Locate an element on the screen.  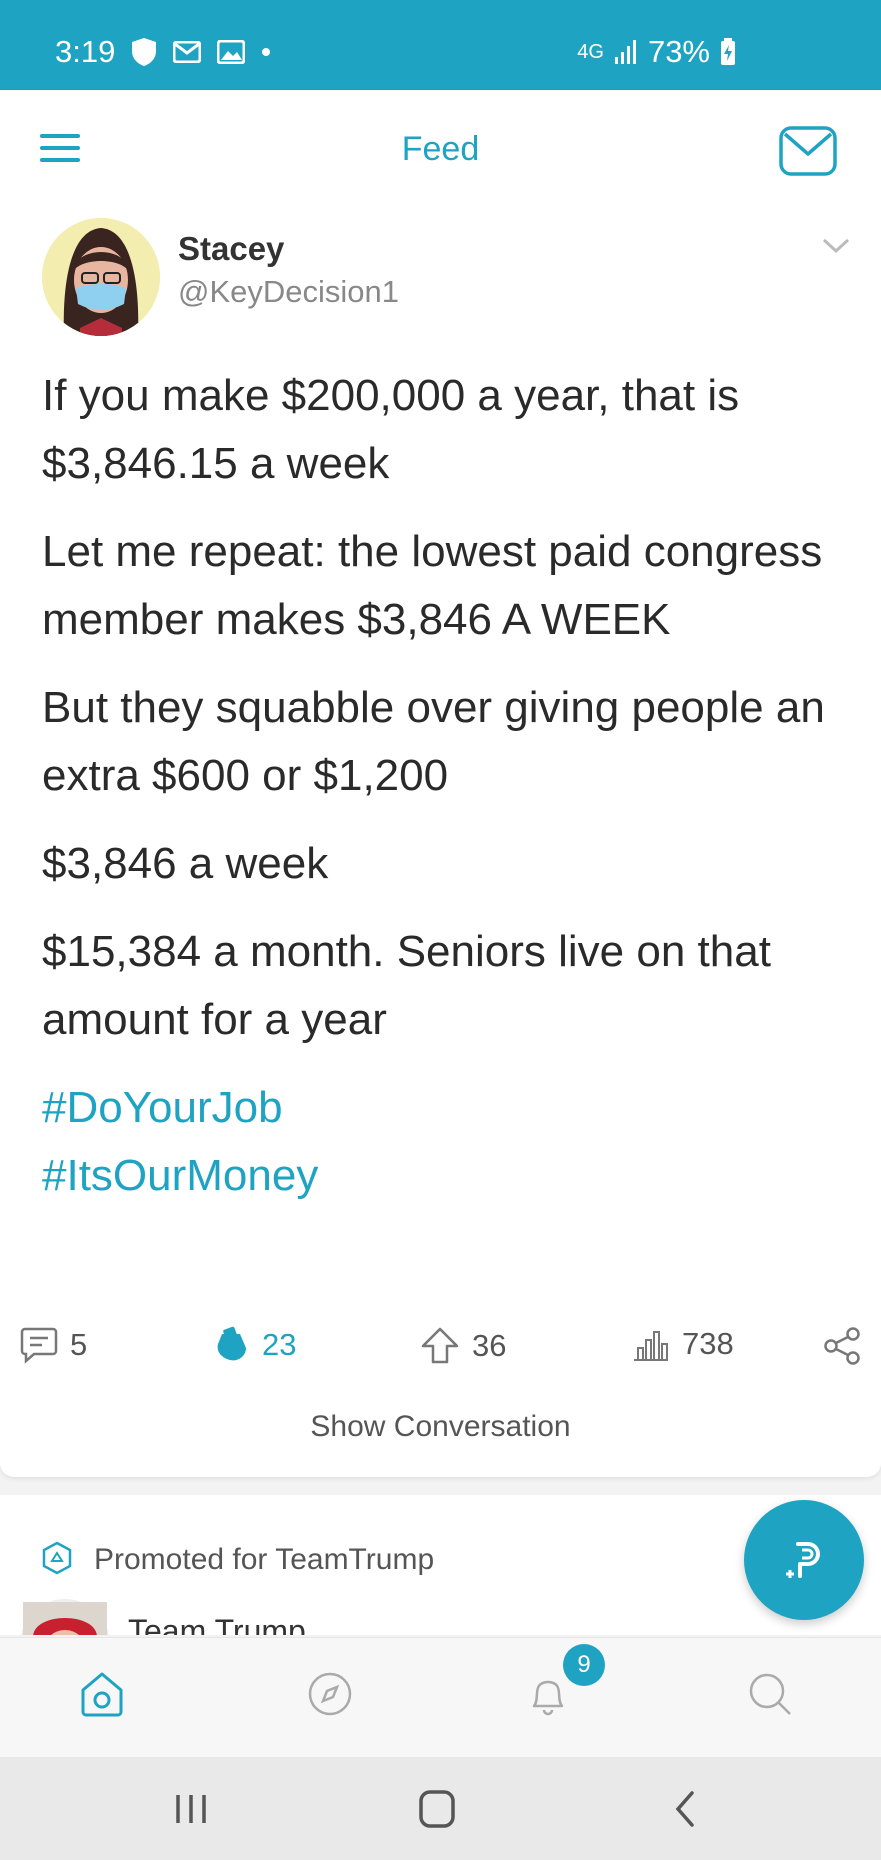
mail-notification-icon is located at coordinates (187, 52).